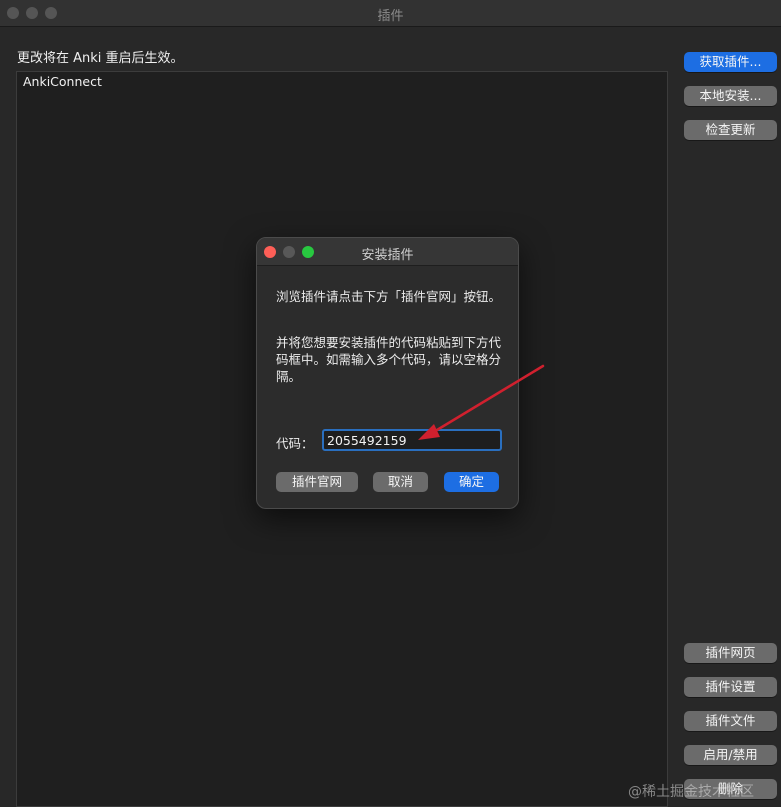 Image resolution: width=781 pixels, height=807 pixels. Describe the element at coordinates (730, 687) in the screenshot. I see `addon-config-button: 插件设置` at that location.